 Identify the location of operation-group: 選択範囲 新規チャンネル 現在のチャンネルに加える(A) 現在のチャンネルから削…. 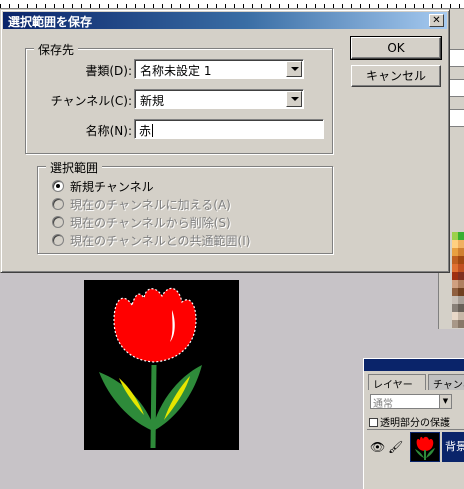
(185, 206).